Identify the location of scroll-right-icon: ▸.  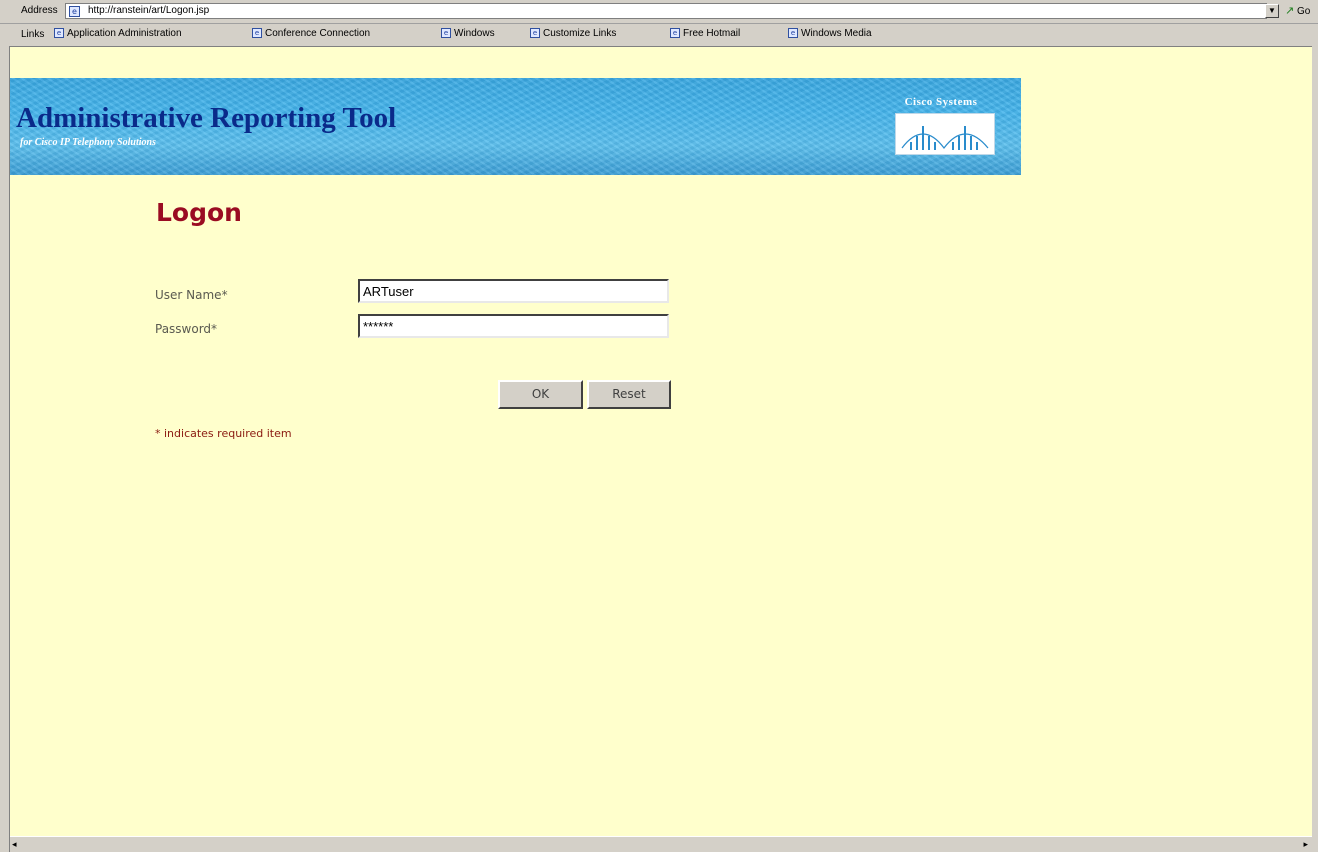
(1305, 844).